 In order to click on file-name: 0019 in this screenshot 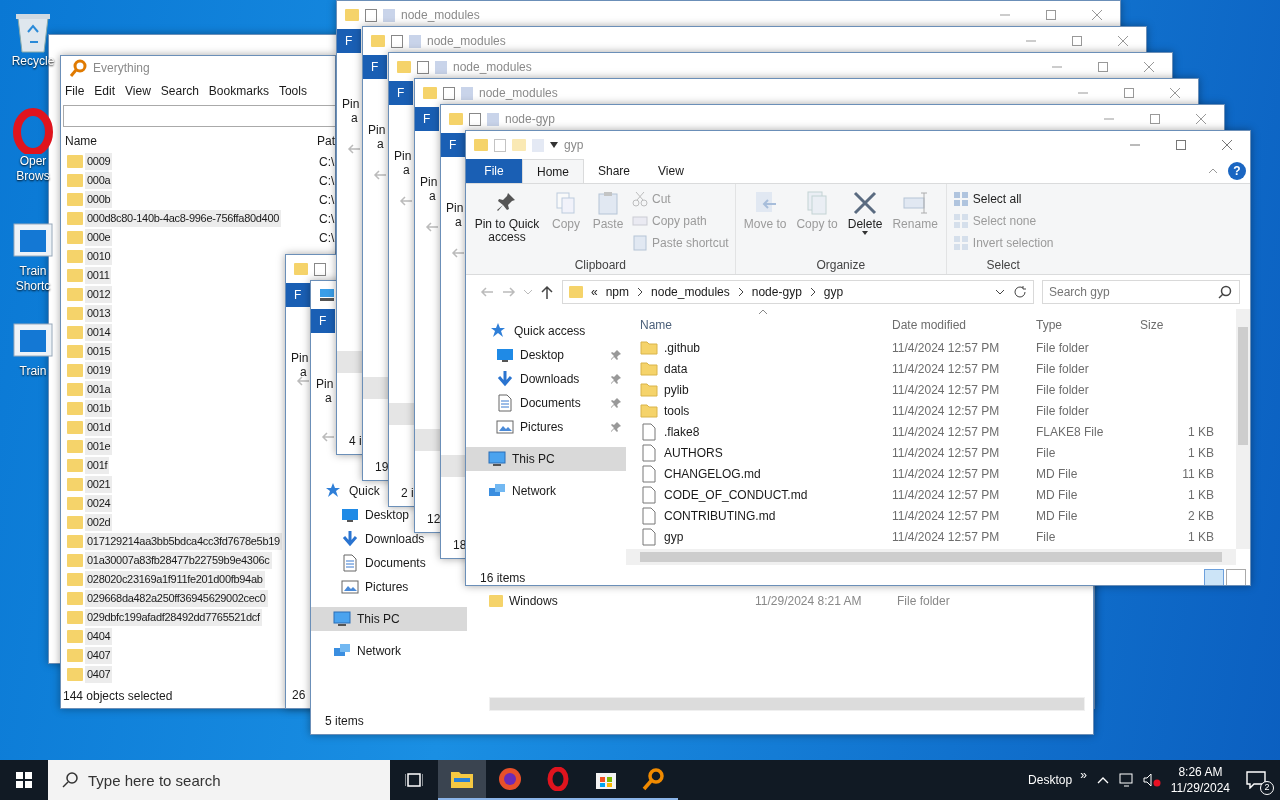, I will do `click(99, 370)`.